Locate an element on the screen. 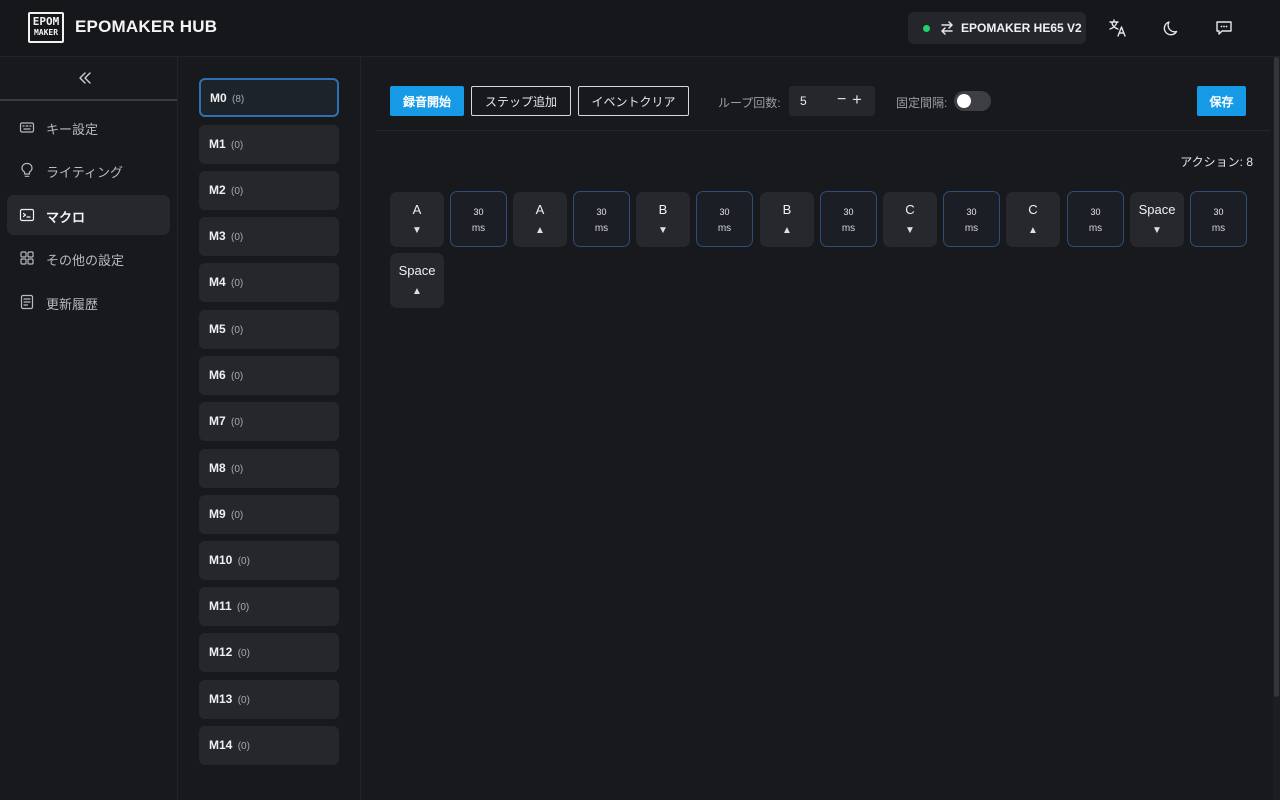 This screenshot has width=1280, height=800. add-step-button: ステップ追加 is located at coordinates (521, 101).